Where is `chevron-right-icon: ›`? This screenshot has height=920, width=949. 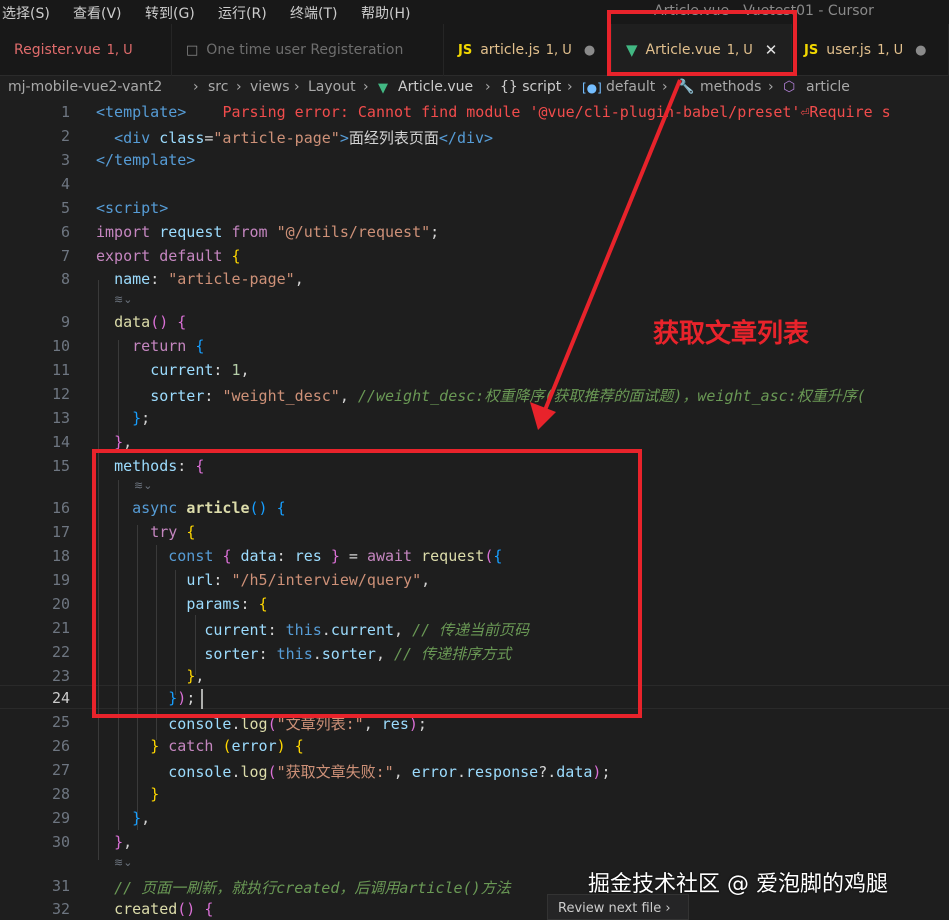 chevron-right-icon: › is located at coordinates (668, 908).